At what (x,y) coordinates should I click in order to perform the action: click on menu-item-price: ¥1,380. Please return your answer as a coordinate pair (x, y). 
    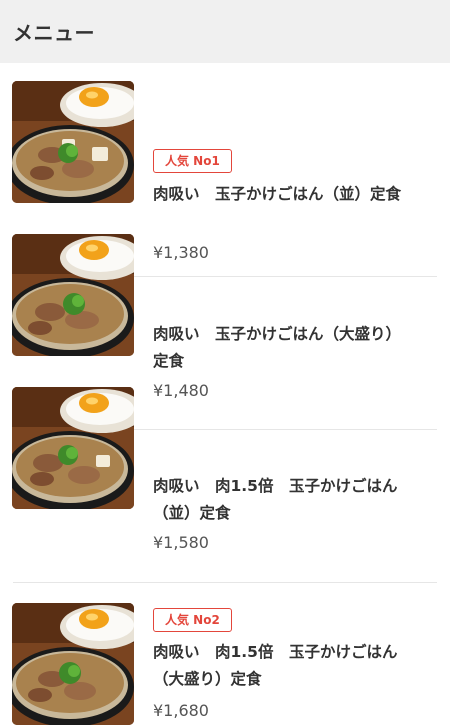
    Looking at the image, I should click on (181, 252).